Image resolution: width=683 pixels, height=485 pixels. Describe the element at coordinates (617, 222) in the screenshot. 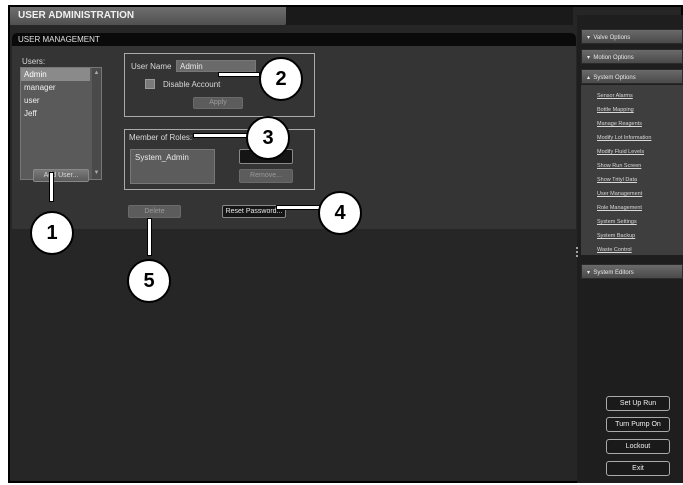

I see `sidebar-link: System Settings` at that location.